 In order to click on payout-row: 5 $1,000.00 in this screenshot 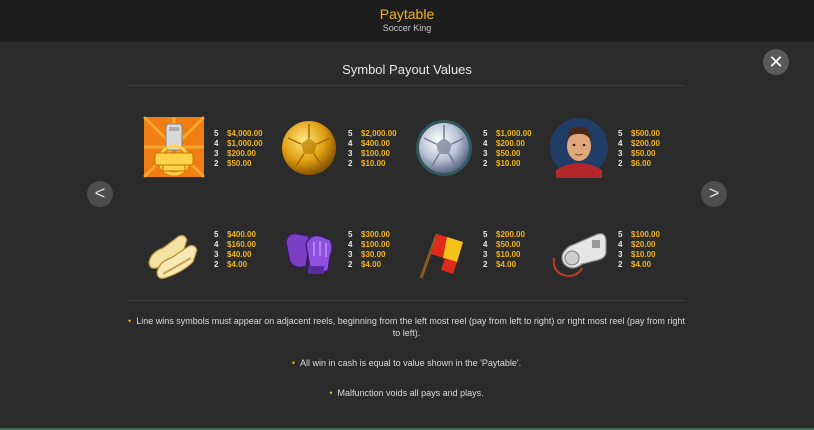, I will do `click(507, 134)`.